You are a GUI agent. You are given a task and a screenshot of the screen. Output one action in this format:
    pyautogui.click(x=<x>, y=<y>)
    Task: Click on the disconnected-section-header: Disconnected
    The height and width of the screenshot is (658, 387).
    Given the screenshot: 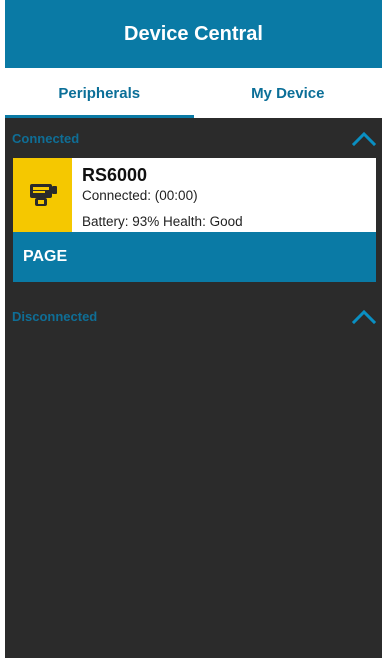 What is the action you would take?
    pyautogui.click(x=193, y=316)
    